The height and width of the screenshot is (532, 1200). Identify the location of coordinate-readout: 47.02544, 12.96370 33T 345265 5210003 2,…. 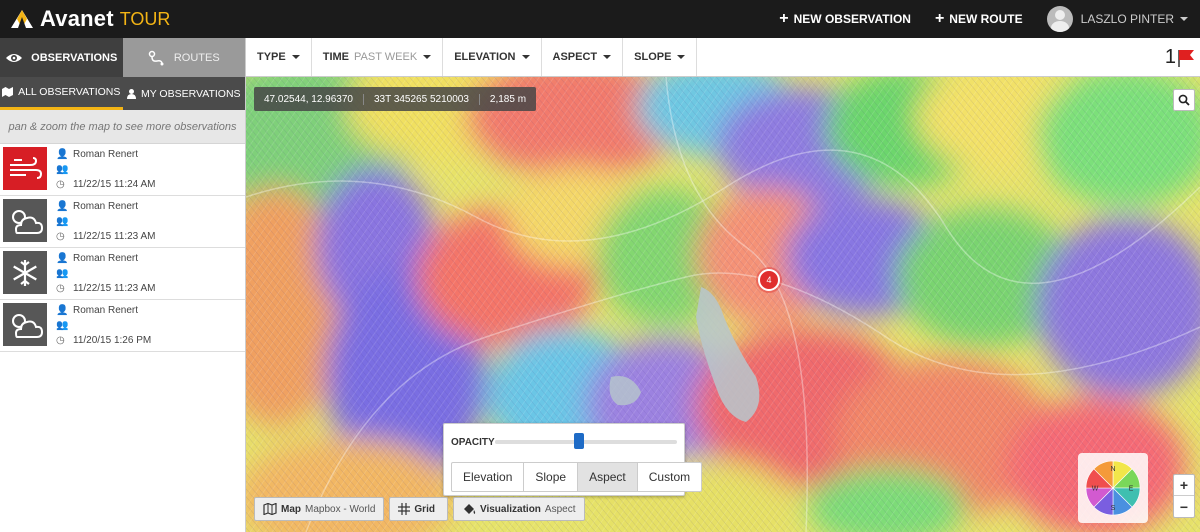
(395, 99).